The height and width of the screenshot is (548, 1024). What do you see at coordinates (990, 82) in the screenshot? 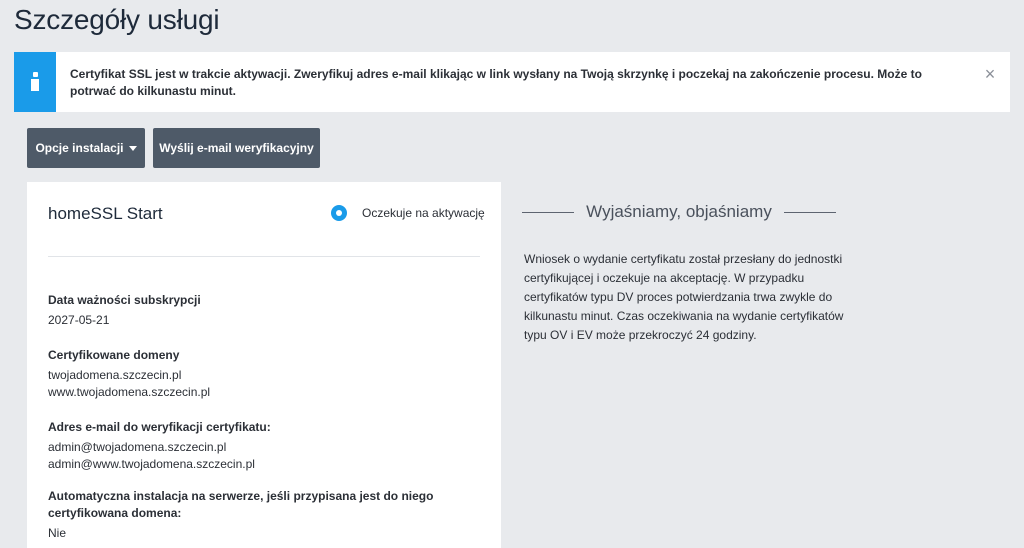
I see `close-icon: ×` at bounding box center [990, 82].